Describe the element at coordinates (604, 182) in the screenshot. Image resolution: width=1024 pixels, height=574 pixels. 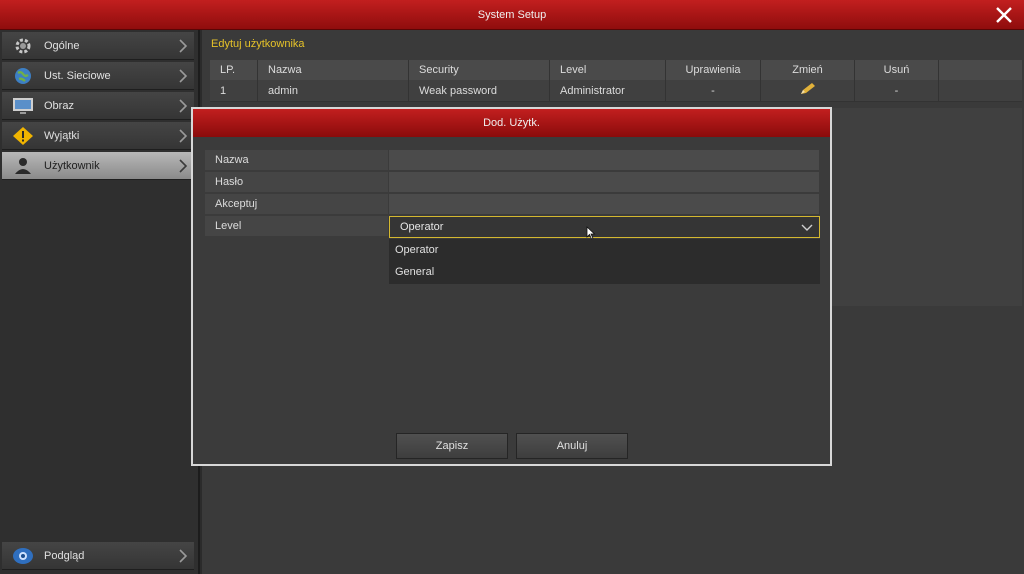
I see `password-input` at that location.